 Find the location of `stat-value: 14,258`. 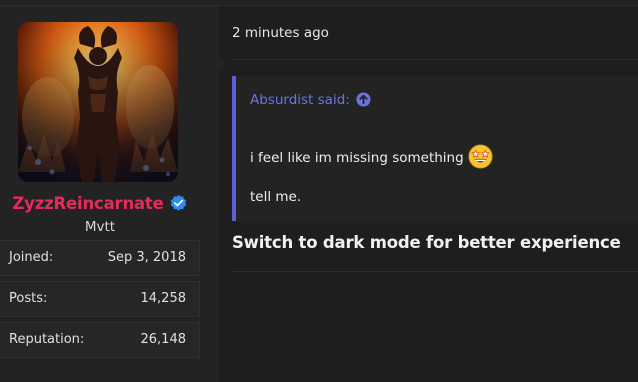

stat-value: 14,258 is located at coordinates (163, 298).